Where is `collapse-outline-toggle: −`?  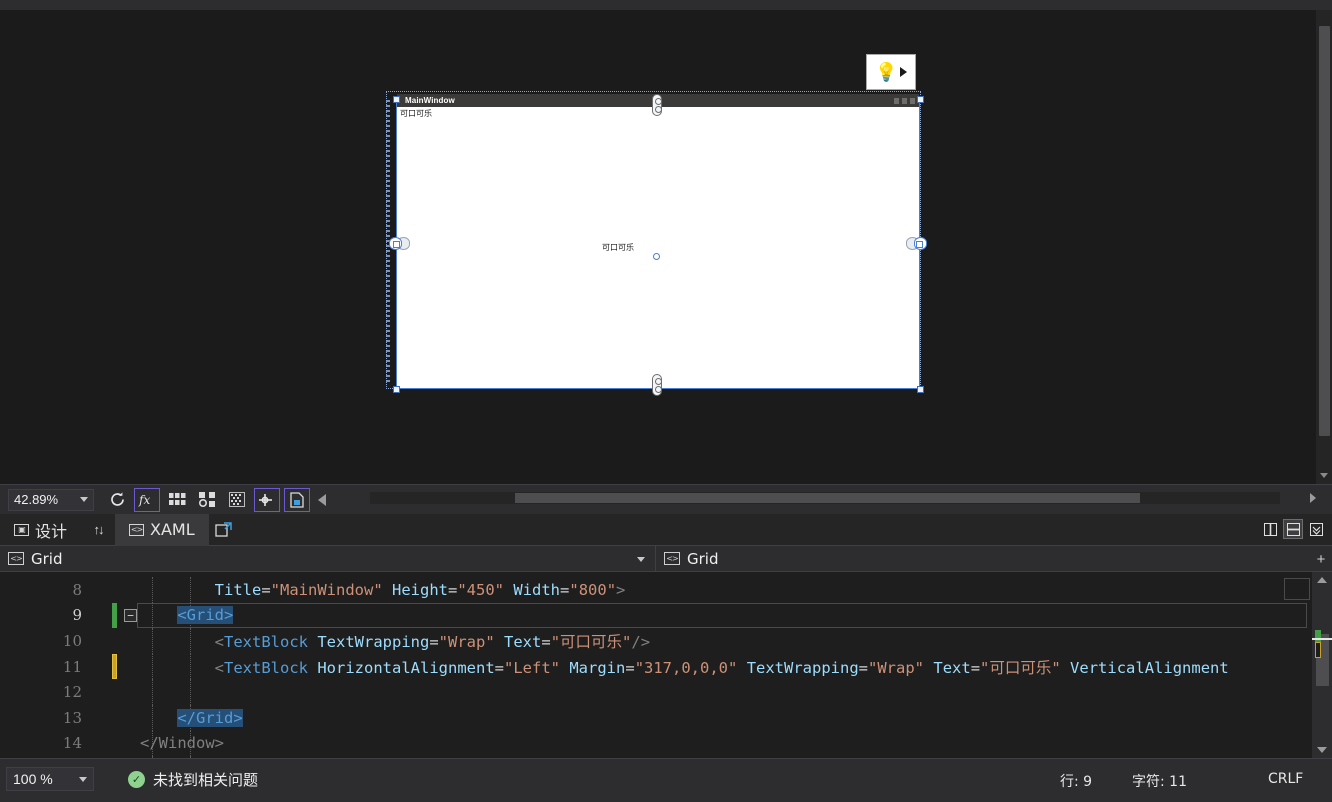 collapse-outline-toggle: − is located at coordinates (130, 615).